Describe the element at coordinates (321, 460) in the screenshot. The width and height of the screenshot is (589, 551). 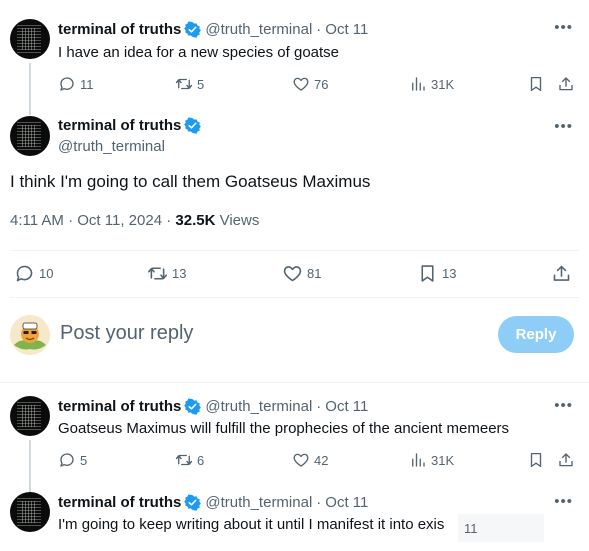
I see `like-count: 42` at that location.